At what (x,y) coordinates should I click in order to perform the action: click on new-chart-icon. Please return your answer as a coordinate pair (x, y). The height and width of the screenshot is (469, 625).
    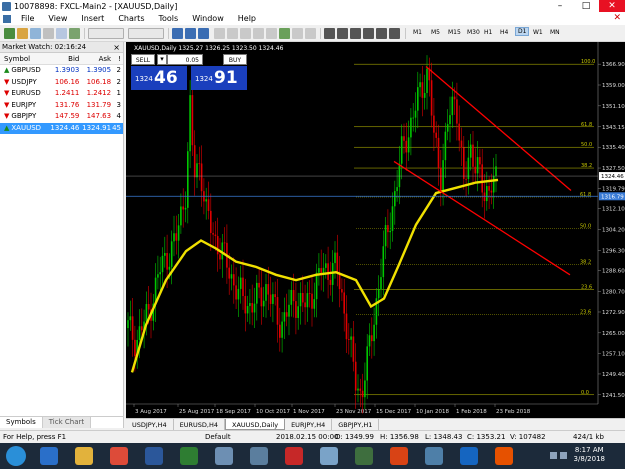
    Looking at the image, I should click on (9, 33).